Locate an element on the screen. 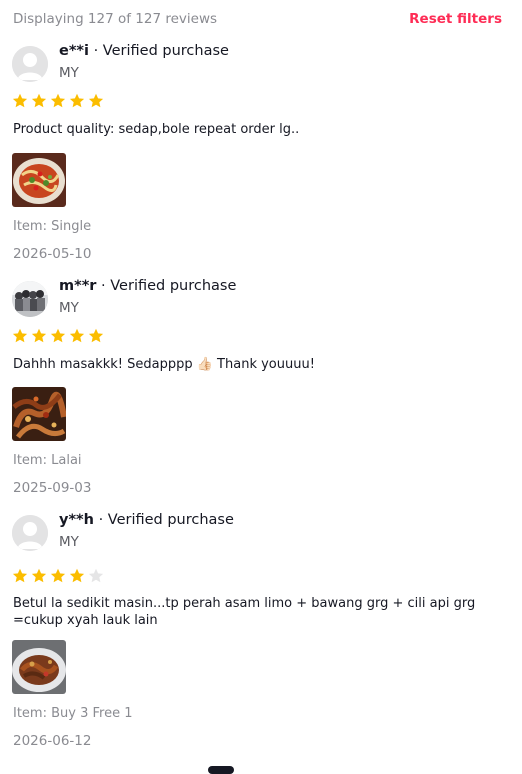  reviewer-username: e**i is located at coordinates (74, 51).